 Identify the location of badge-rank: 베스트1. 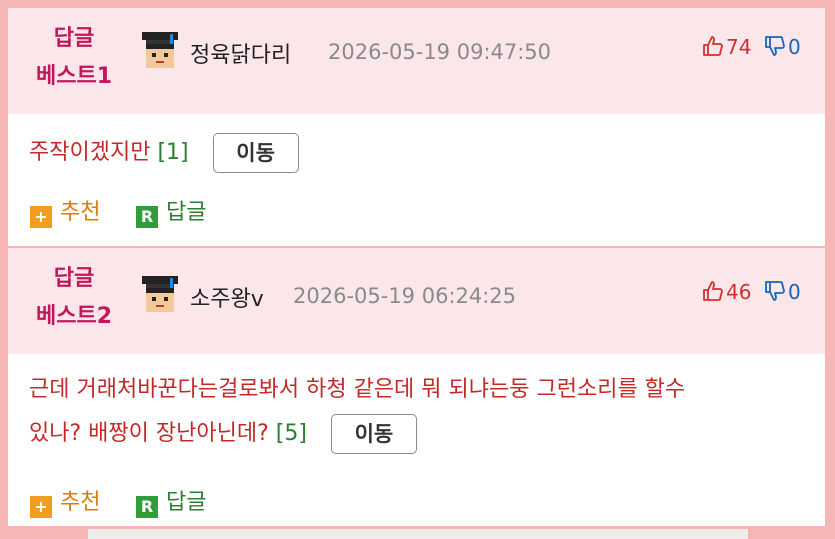
(74, 76).